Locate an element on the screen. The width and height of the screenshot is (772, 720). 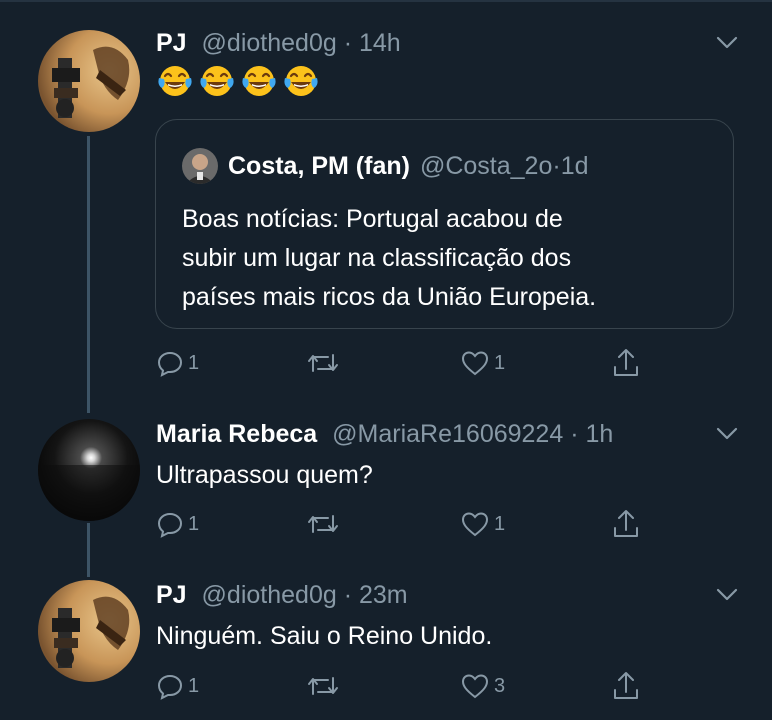
quoted-tweet-header: Costa, PM (fan) @Costa_2o · 1d is located at coordinates (385, 166).